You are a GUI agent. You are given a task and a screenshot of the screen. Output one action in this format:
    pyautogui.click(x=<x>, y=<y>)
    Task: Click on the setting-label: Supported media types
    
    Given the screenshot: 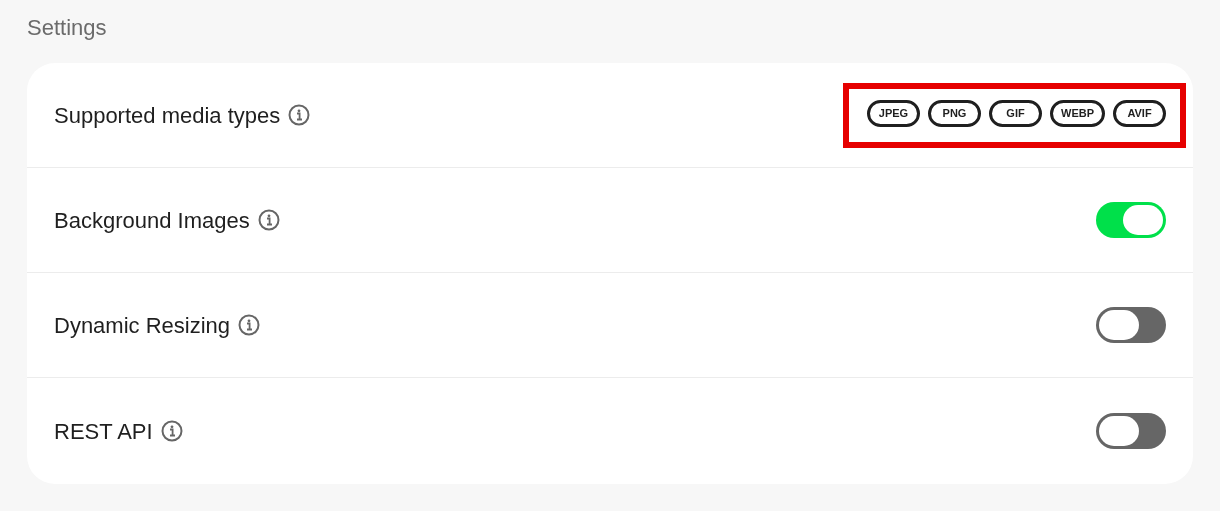 What is the action you would take?
    pyautogui.click(x=167, y=115)
    